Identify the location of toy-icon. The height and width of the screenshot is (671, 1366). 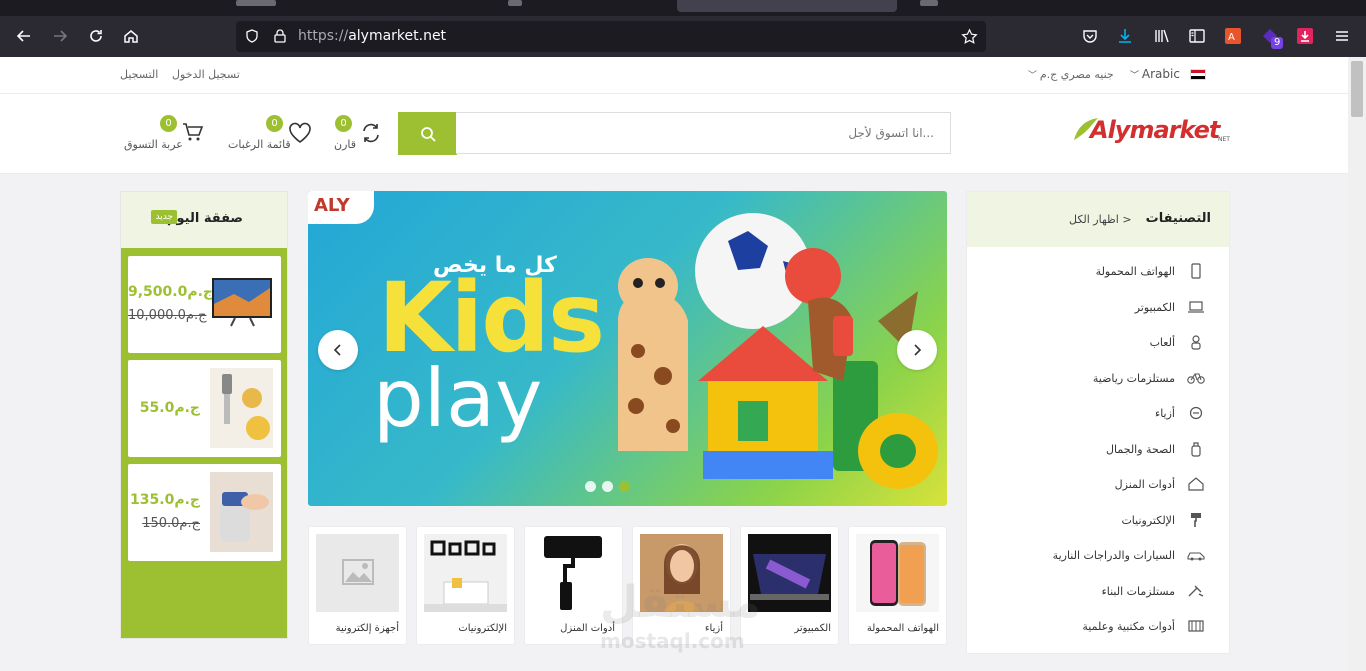
(1196, 342).